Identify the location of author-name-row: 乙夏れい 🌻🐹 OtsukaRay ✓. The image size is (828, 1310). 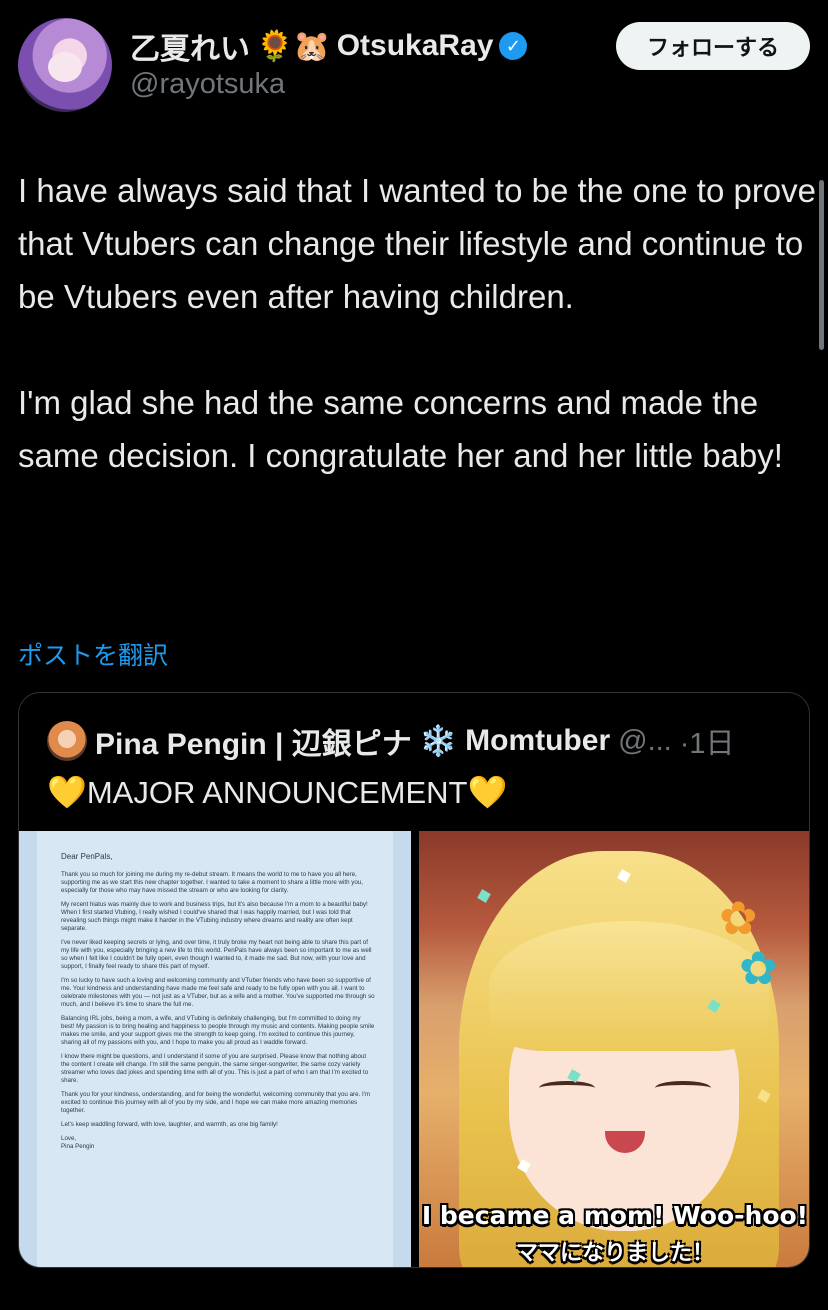
(329, 46).